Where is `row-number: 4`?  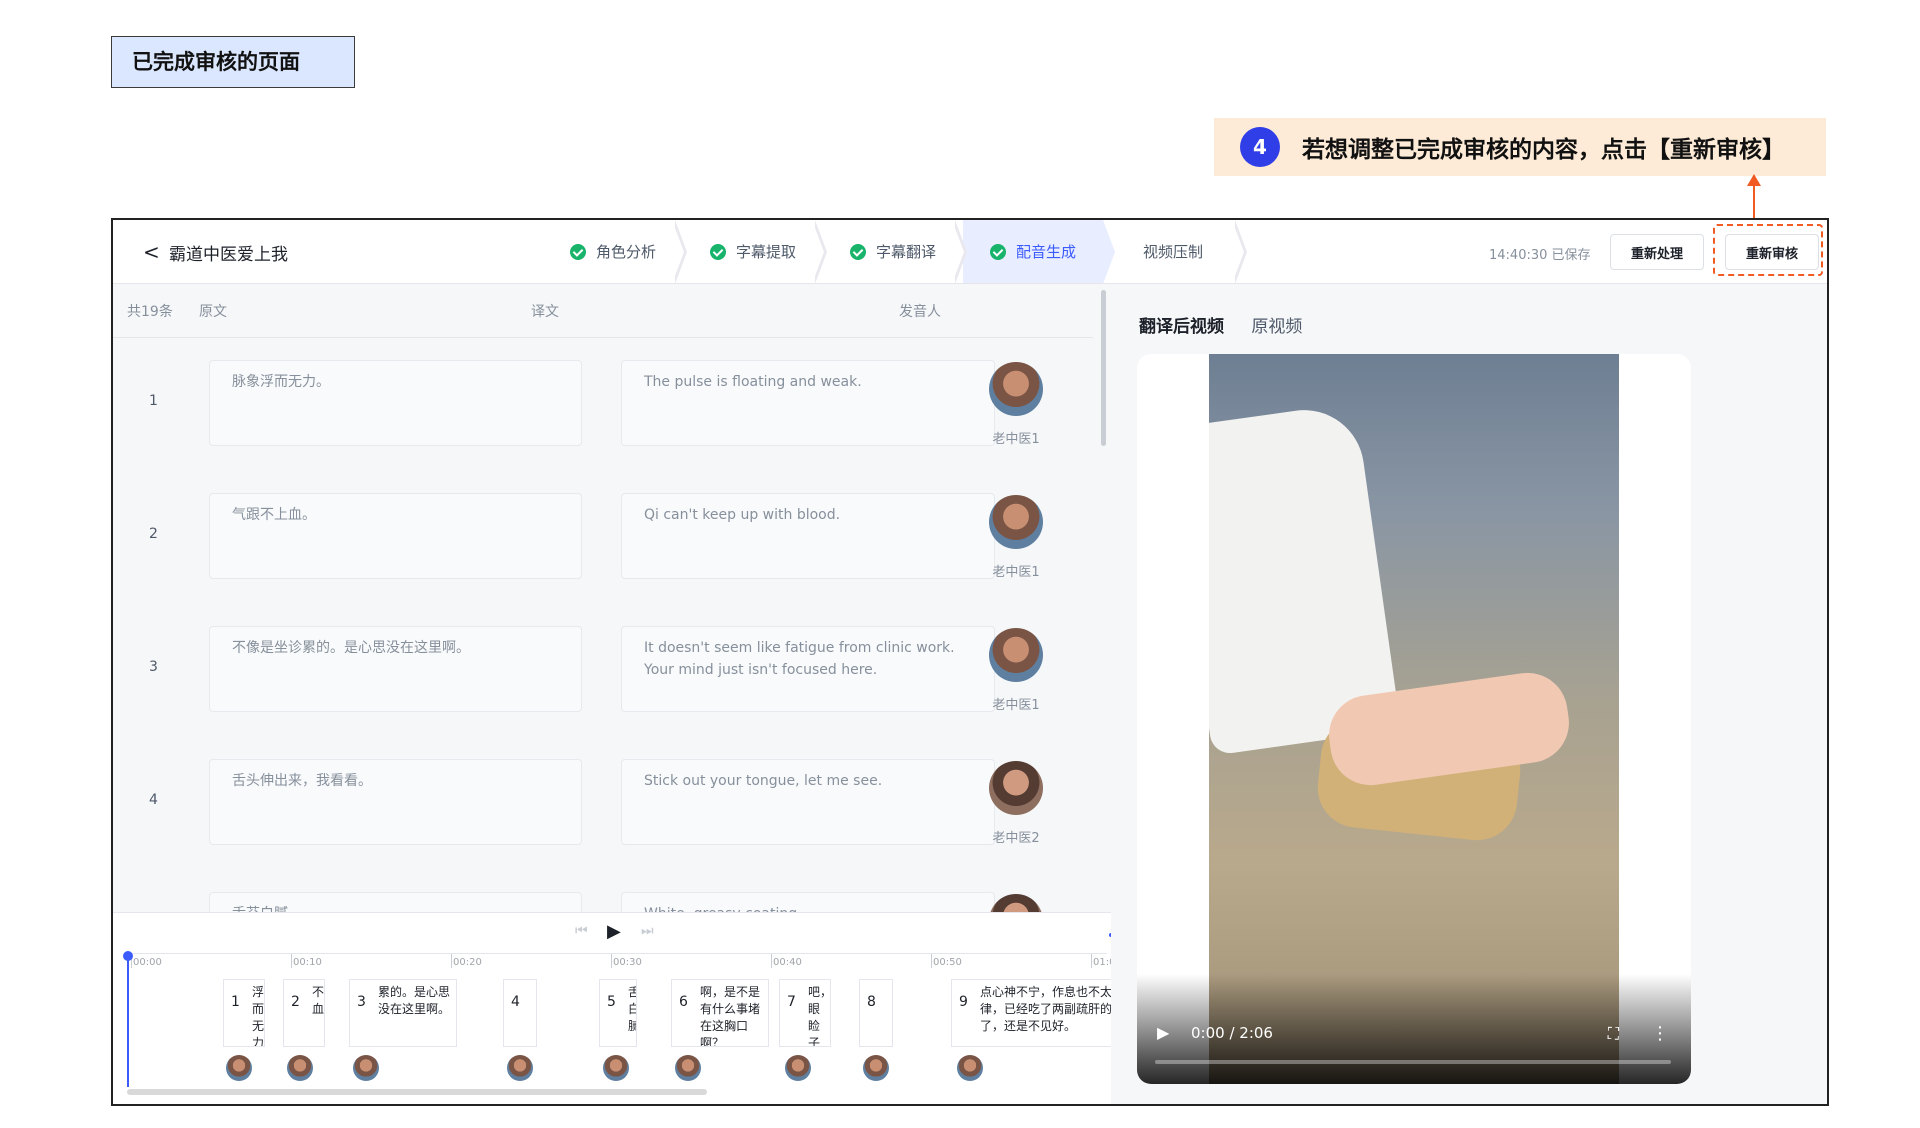
row-number: 4 is located at coordinates (153, 800).